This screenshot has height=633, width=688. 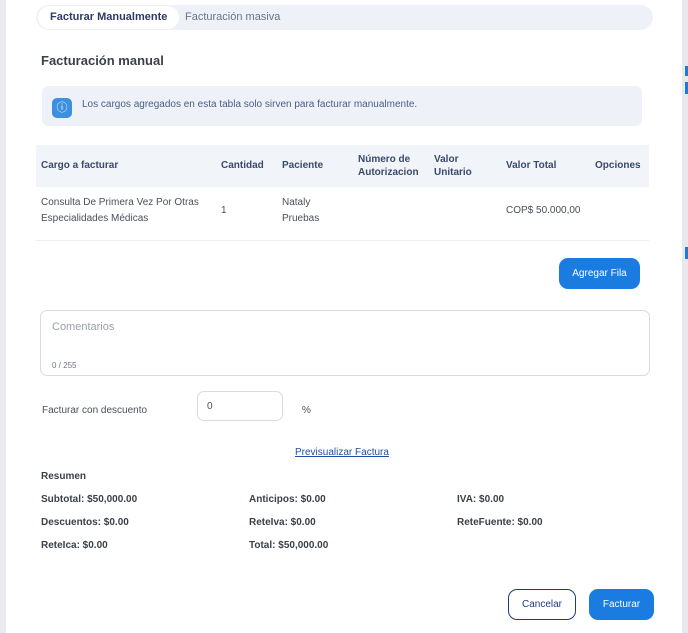 What do you see at coordinates (345, 343) in the screenshot?
I see `comments-textarea: Comentarios 0 / 255` at bounding box center [345, 343].